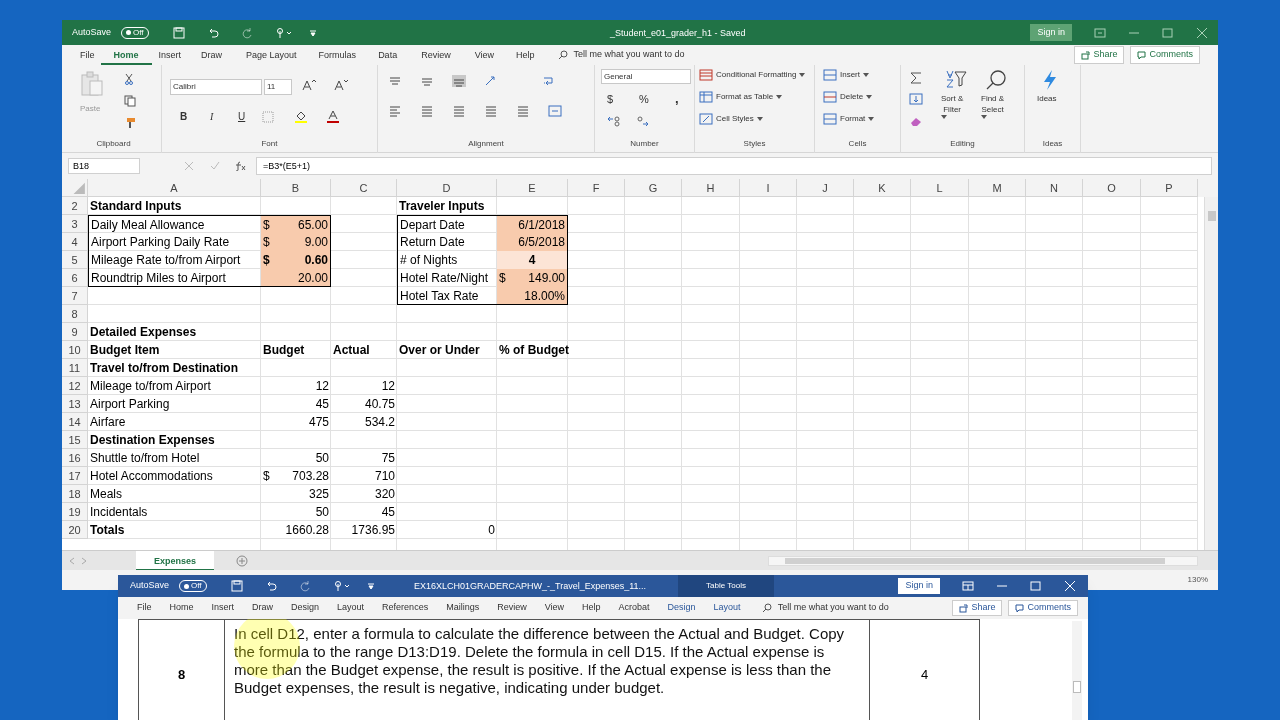  What do you see at coordinates (1169, 188) in the screenshot?
I see `column-header: P` at bounding box center [1169, 188].